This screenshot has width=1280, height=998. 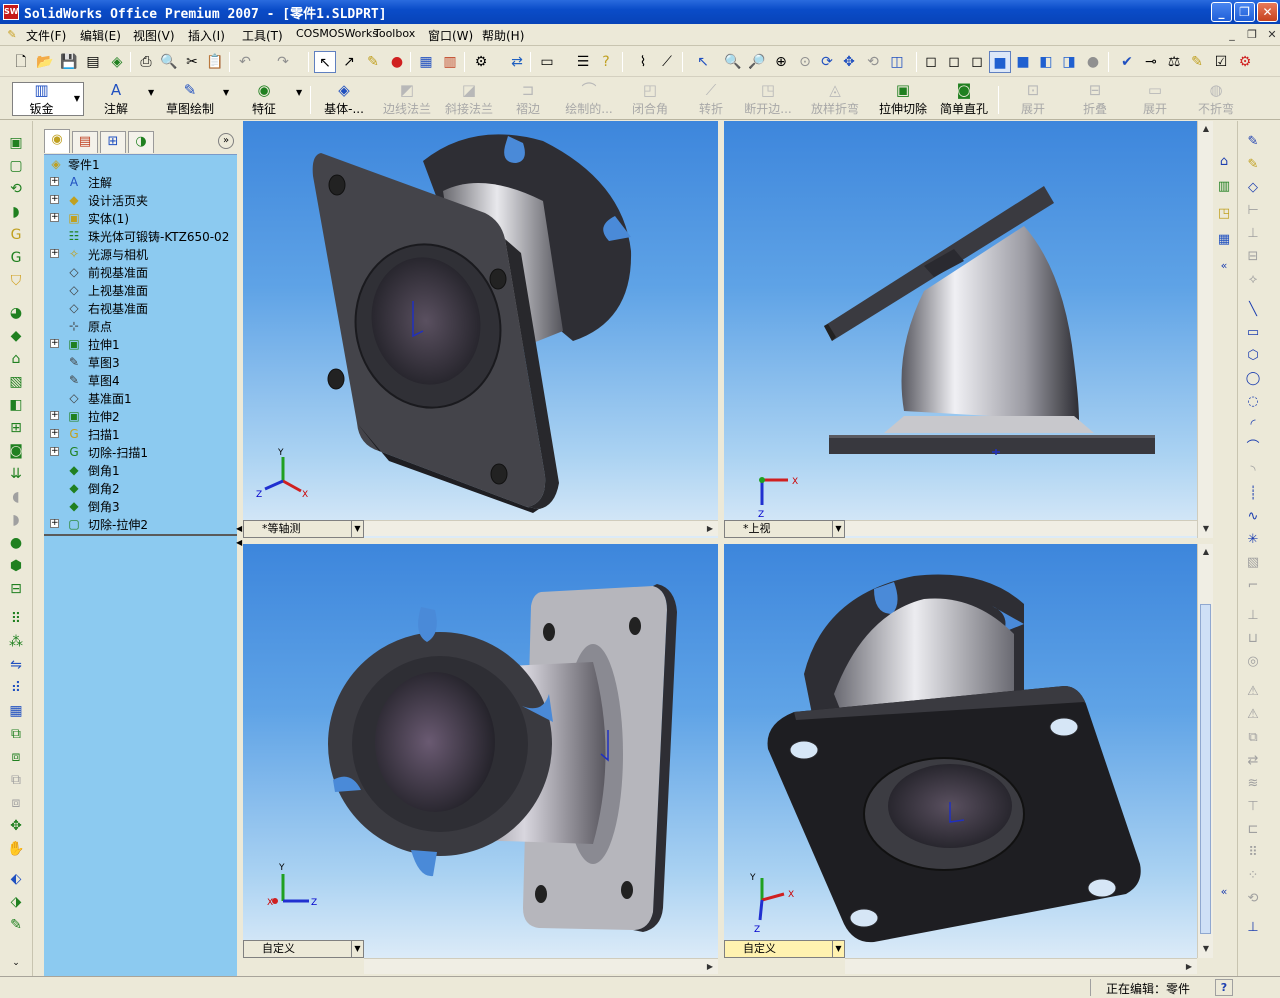 What do you see at coordinates (226, 141) in the screenshot?
I see `expand-panel-button: »` at bounding box center [226, 141].